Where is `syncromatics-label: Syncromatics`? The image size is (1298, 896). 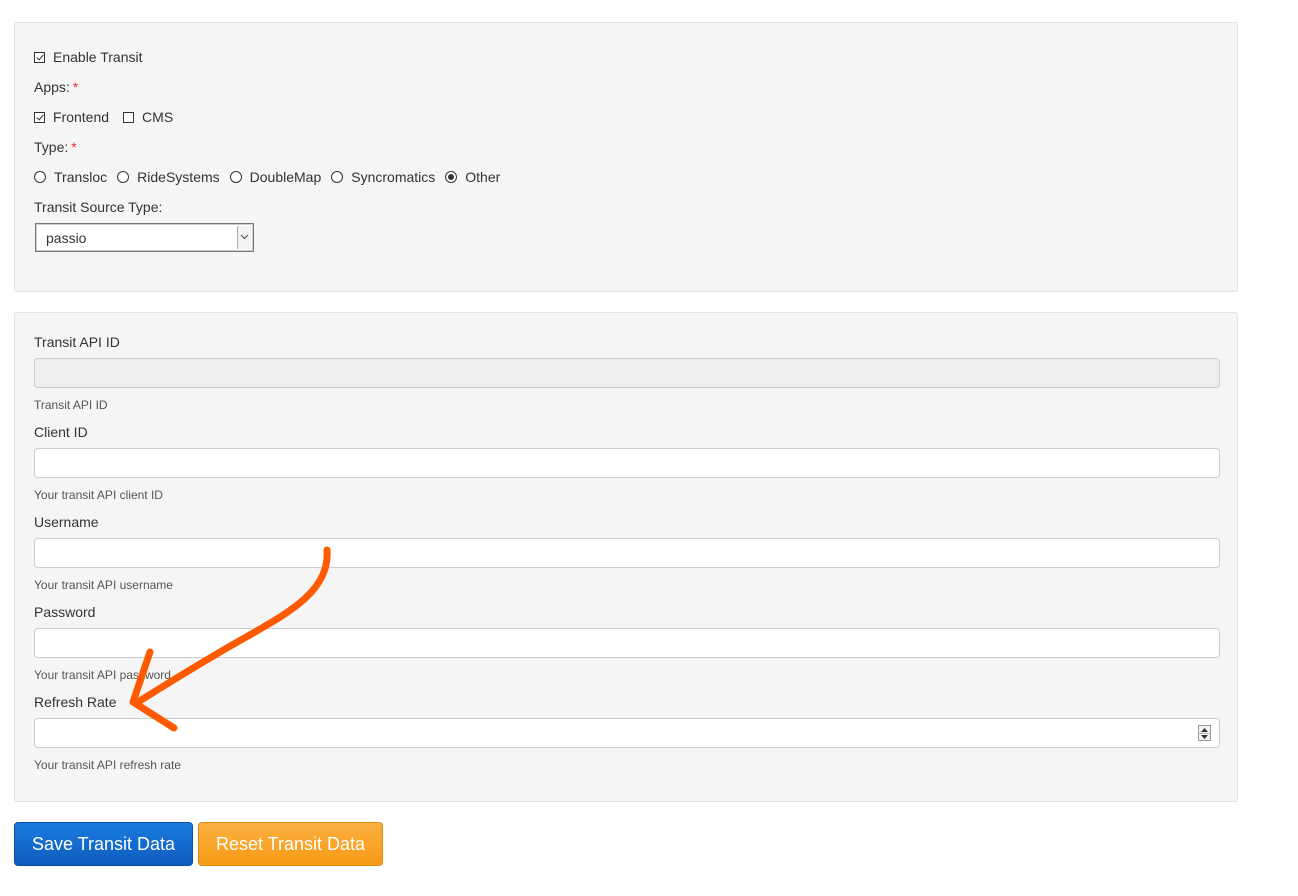 syncromatics-label: Syncromatics is located at coordinates (393, 177).